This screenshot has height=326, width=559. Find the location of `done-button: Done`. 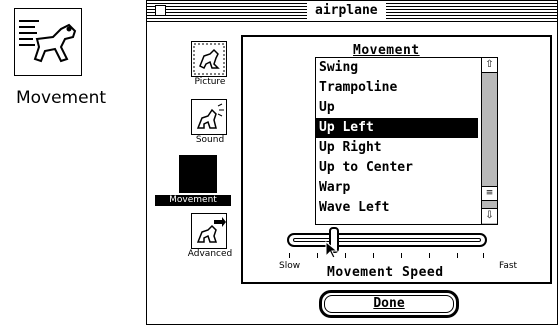

done-button: Done is located at coordinates (389, 304).